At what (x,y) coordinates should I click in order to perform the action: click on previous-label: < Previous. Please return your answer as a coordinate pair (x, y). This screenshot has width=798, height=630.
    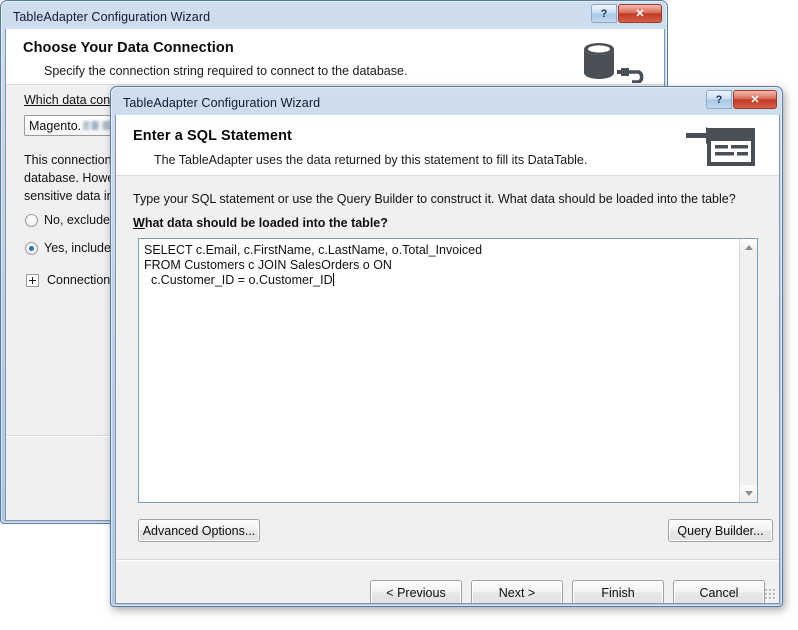
    Looking at the image, I should click on (416, 592).